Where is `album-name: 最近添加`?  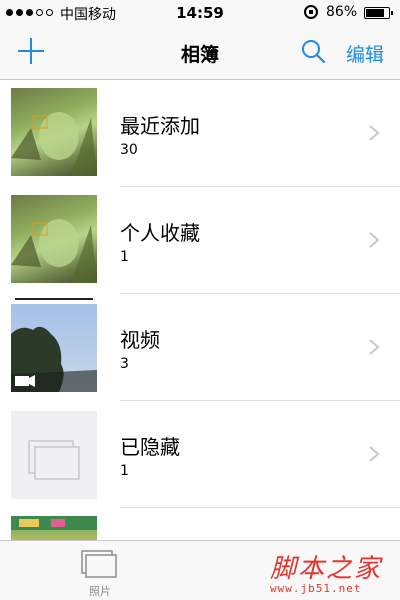
album-name: 最近添加 is located at coordinates (160, 126).